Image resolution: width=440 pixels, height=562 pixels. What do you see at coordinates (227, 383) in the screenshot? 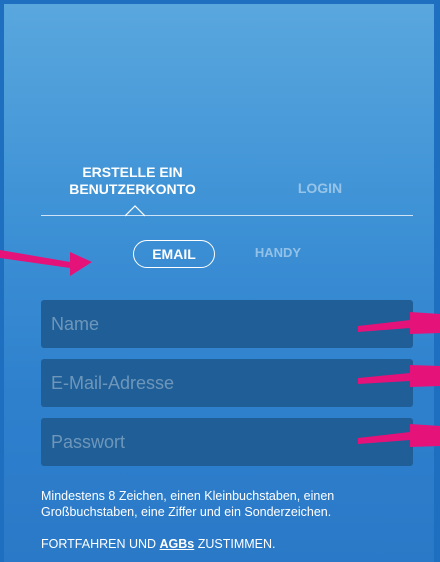
I see `email-input` at bounding box center [227, 383].